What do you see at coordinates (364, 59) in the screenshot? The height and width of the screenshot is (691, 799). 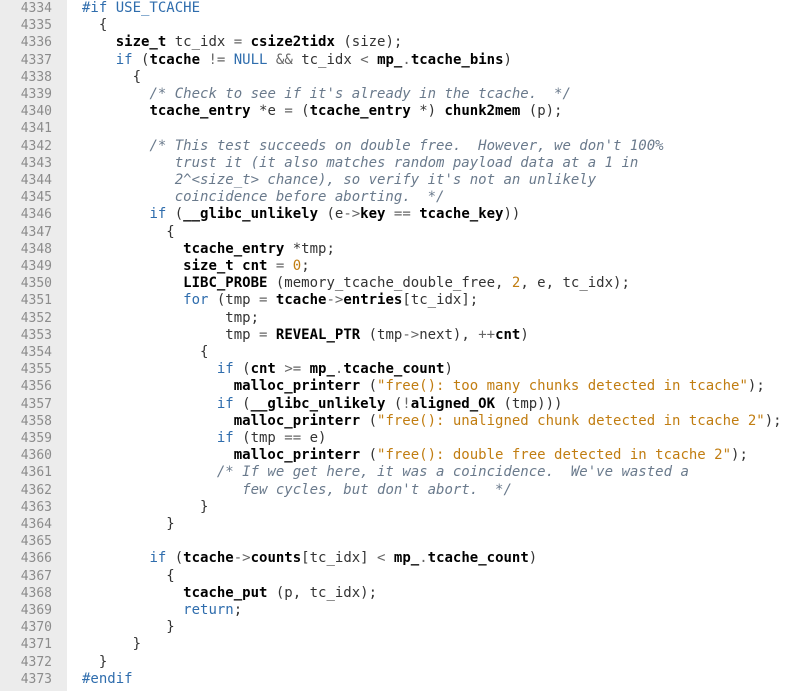 I see `code-token: <` at bounding box center [364, 59].